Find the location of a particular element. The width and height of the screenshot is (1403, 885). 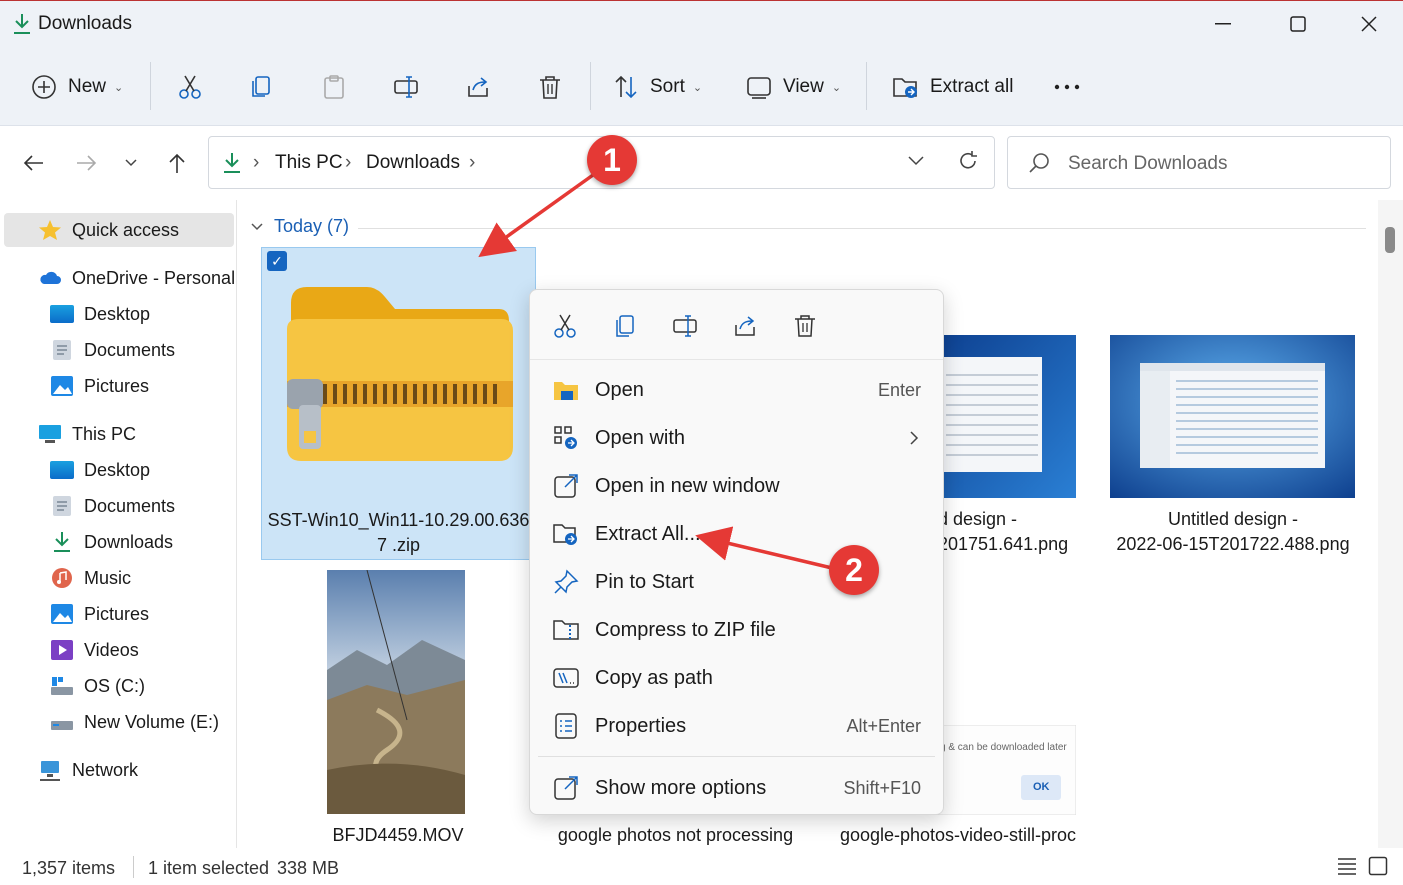

sidebar-item-videos: Videos is located at coordinates (94, 650).